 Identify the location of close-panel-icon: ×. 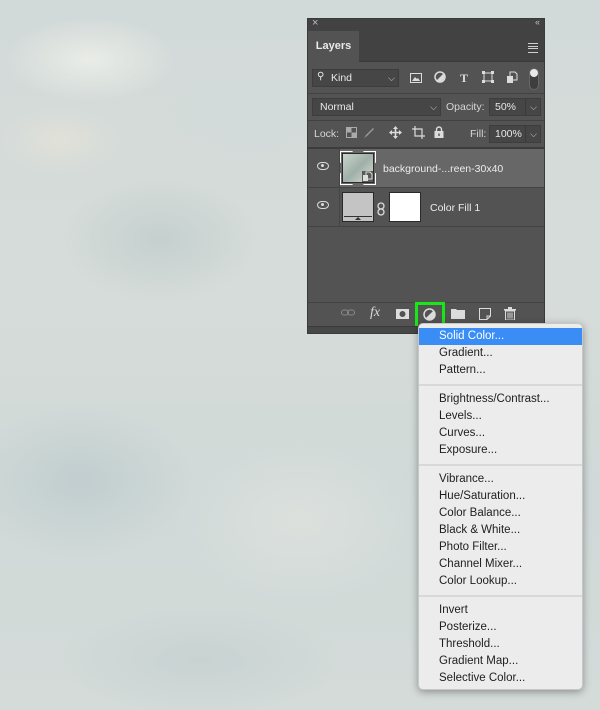
(315, 23).